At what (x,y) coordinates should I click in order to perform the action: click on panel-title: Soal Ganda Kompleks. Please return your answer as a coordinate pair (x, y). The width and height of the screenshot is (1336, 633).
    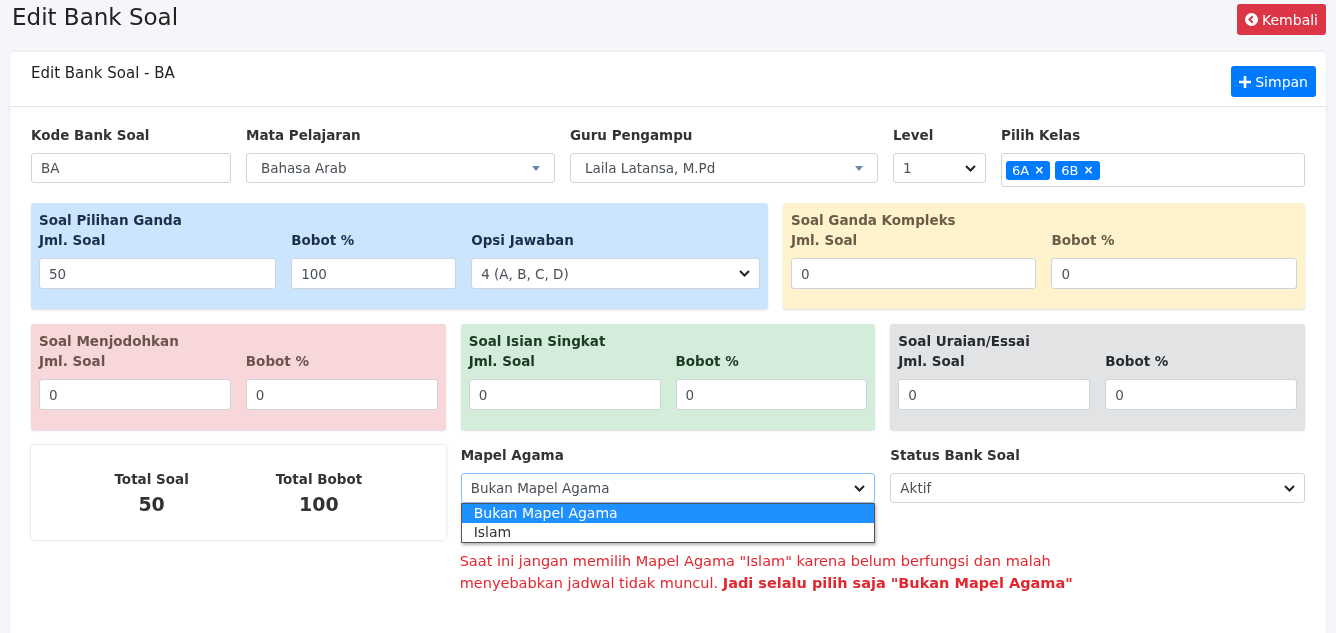
    Looking at the image, I should click on (873, 220).